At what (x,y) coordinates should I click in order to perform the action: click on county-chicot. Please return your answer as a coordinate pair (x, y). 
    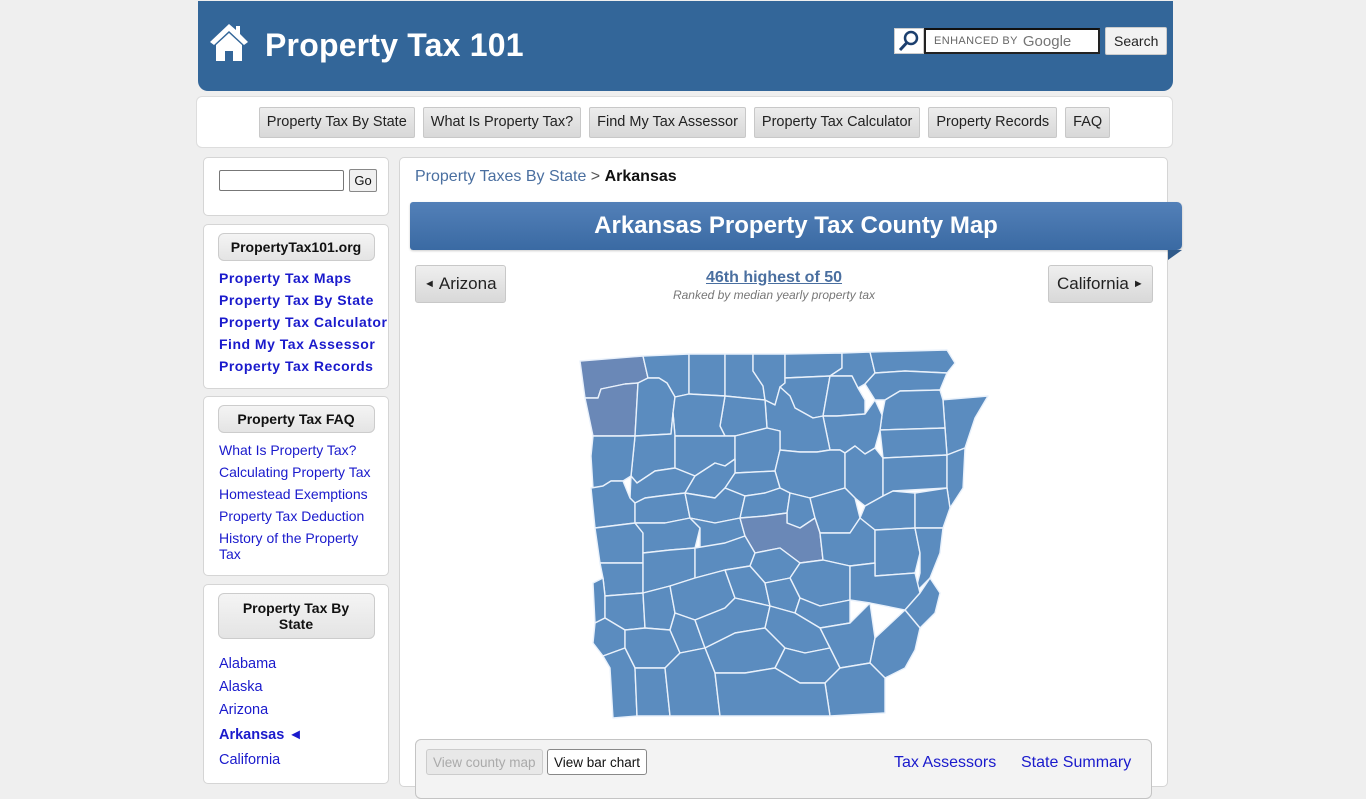
    Looking at the image, I should click on (895, 644).